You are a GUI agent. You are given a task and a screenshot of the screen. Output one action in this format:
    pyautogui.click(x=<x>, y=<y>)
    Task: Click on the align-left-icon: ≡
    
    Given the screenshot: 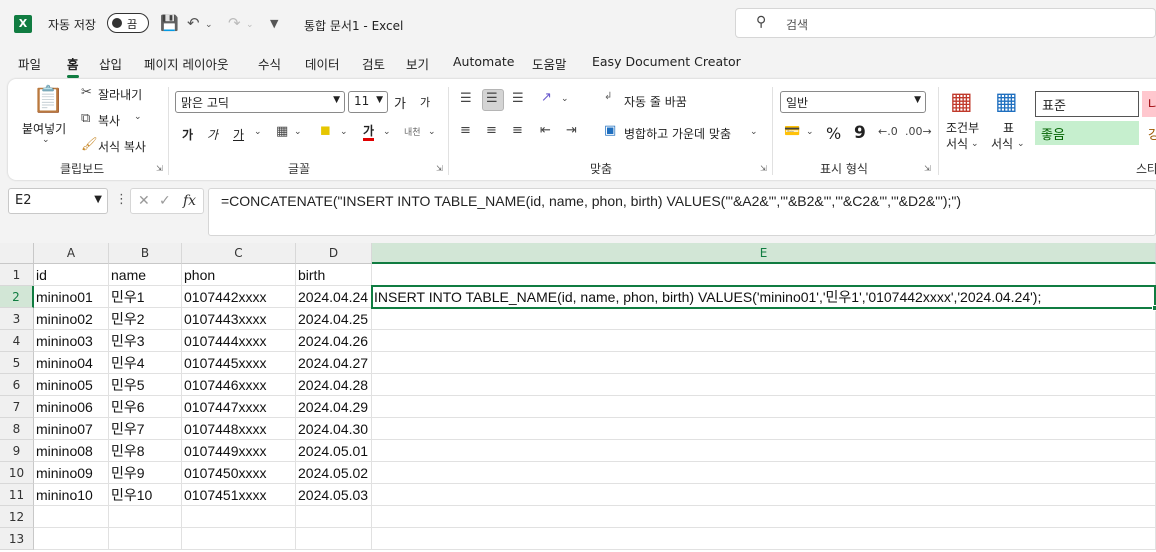 What is the action you would take?
    pyautogui.click(x=465, y=130)
    